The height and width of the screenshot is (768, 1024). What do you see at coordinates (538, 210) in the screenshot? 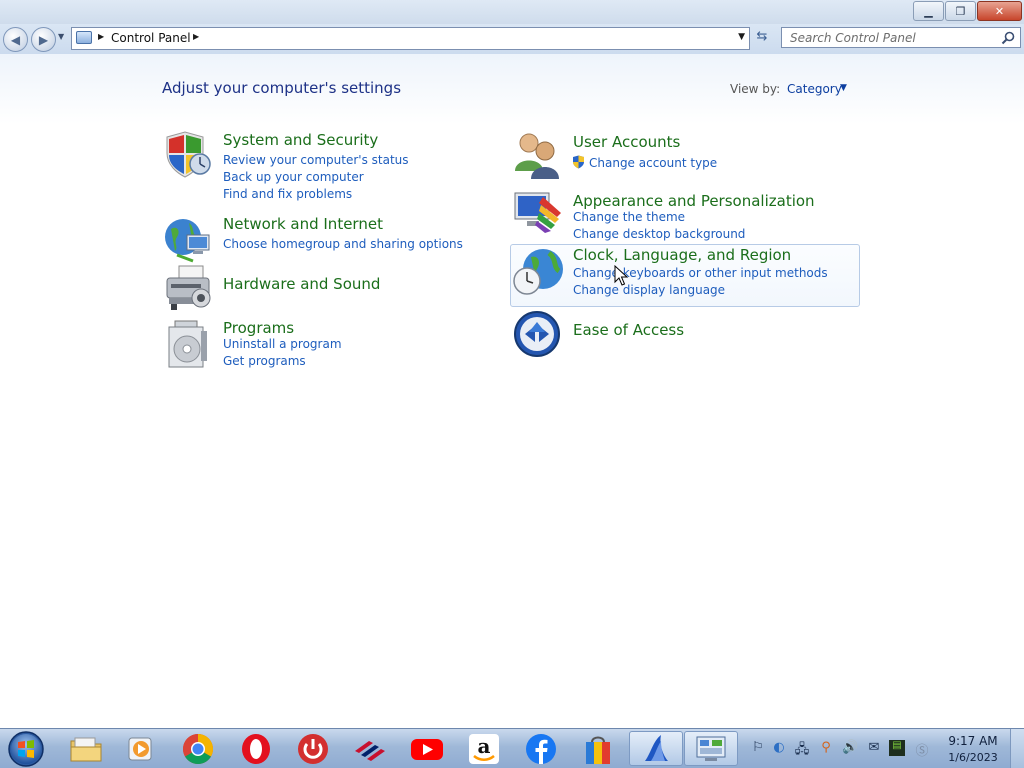
I see `monitor-palette-icon` at bounding box center [538, 210].